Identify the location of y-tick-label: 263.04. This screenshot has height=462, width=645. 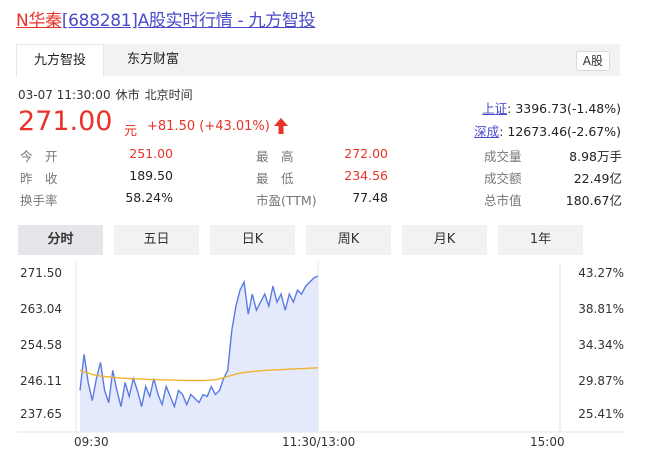
(41, 309).